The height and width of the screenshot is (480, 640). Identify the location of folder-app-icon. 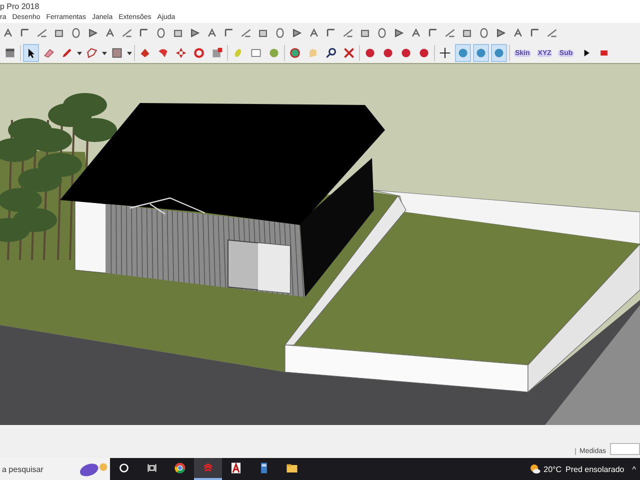
(292, 468).